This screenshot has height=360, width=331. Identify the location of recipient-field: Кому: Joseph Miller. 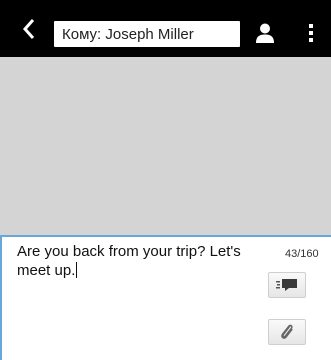
(147, 34).